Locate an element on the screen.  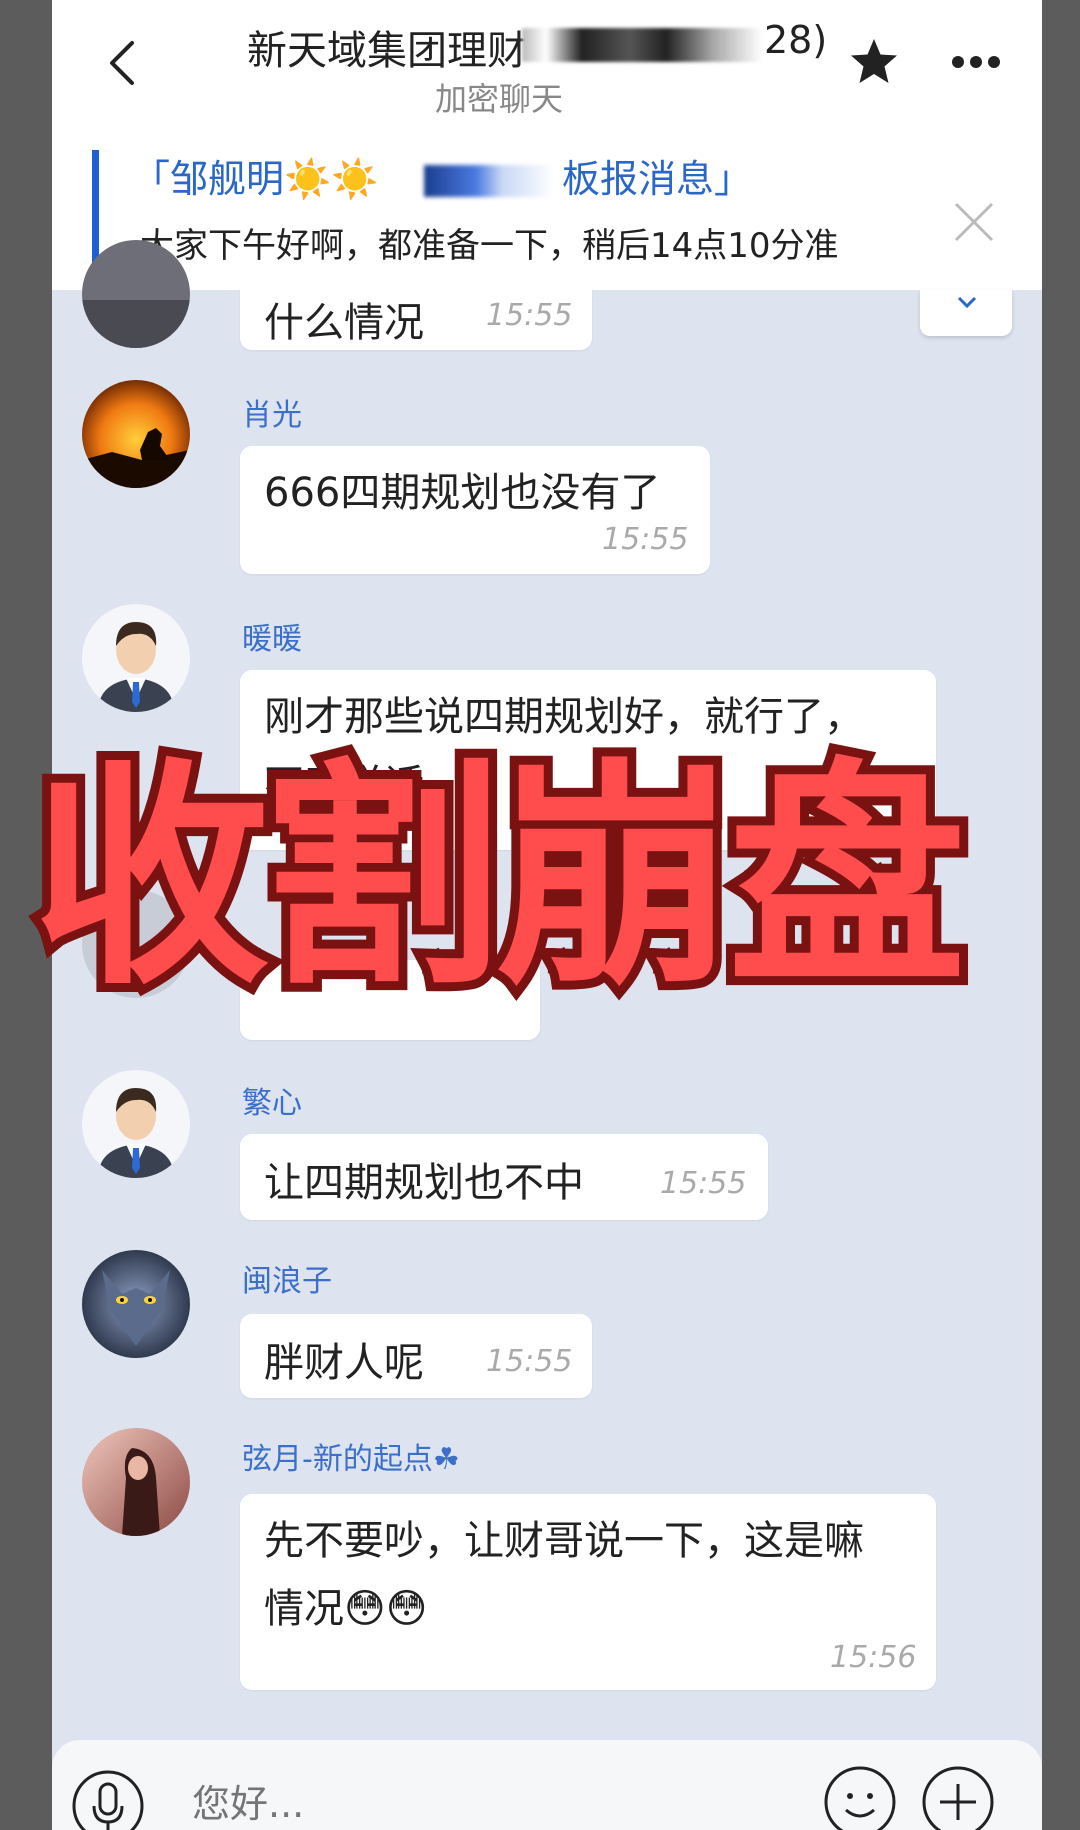
sender-name: 闽浪子 is located at coordinates (287, 1281).